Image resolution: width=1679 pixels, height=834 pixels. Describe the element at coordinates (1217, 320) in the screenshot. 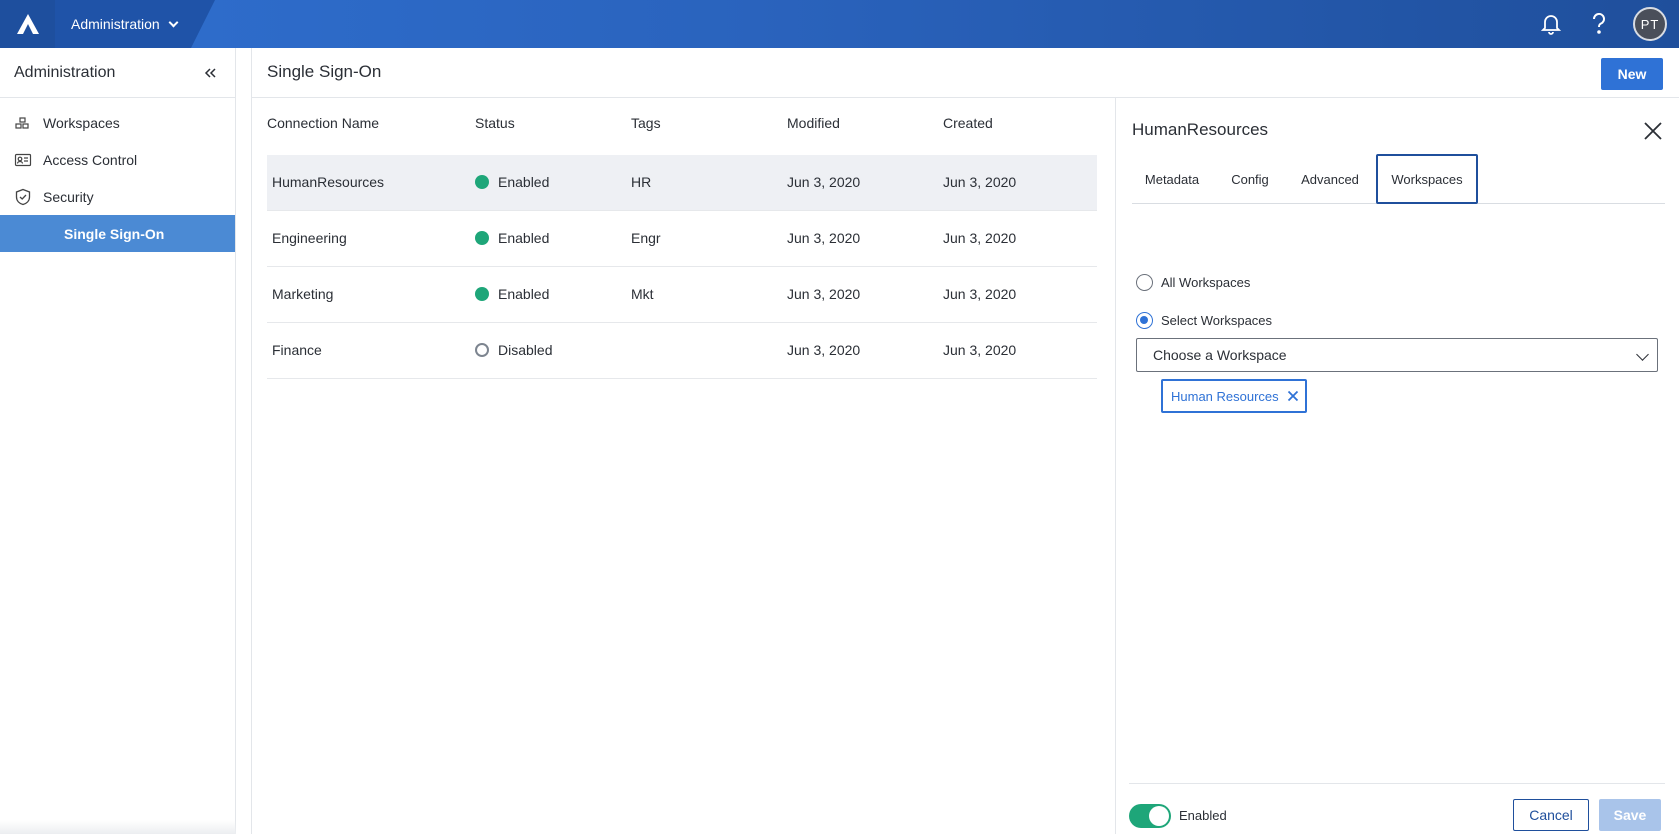

I see `radio-label: Select Workspaces` at that location.